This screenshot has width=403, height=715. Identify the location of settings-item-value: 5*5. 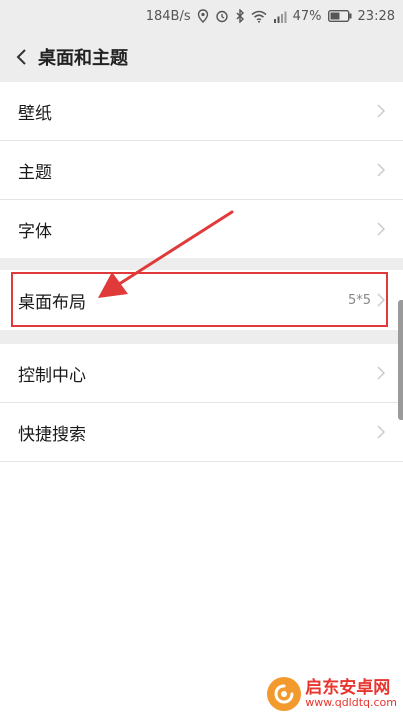
(359, 300).